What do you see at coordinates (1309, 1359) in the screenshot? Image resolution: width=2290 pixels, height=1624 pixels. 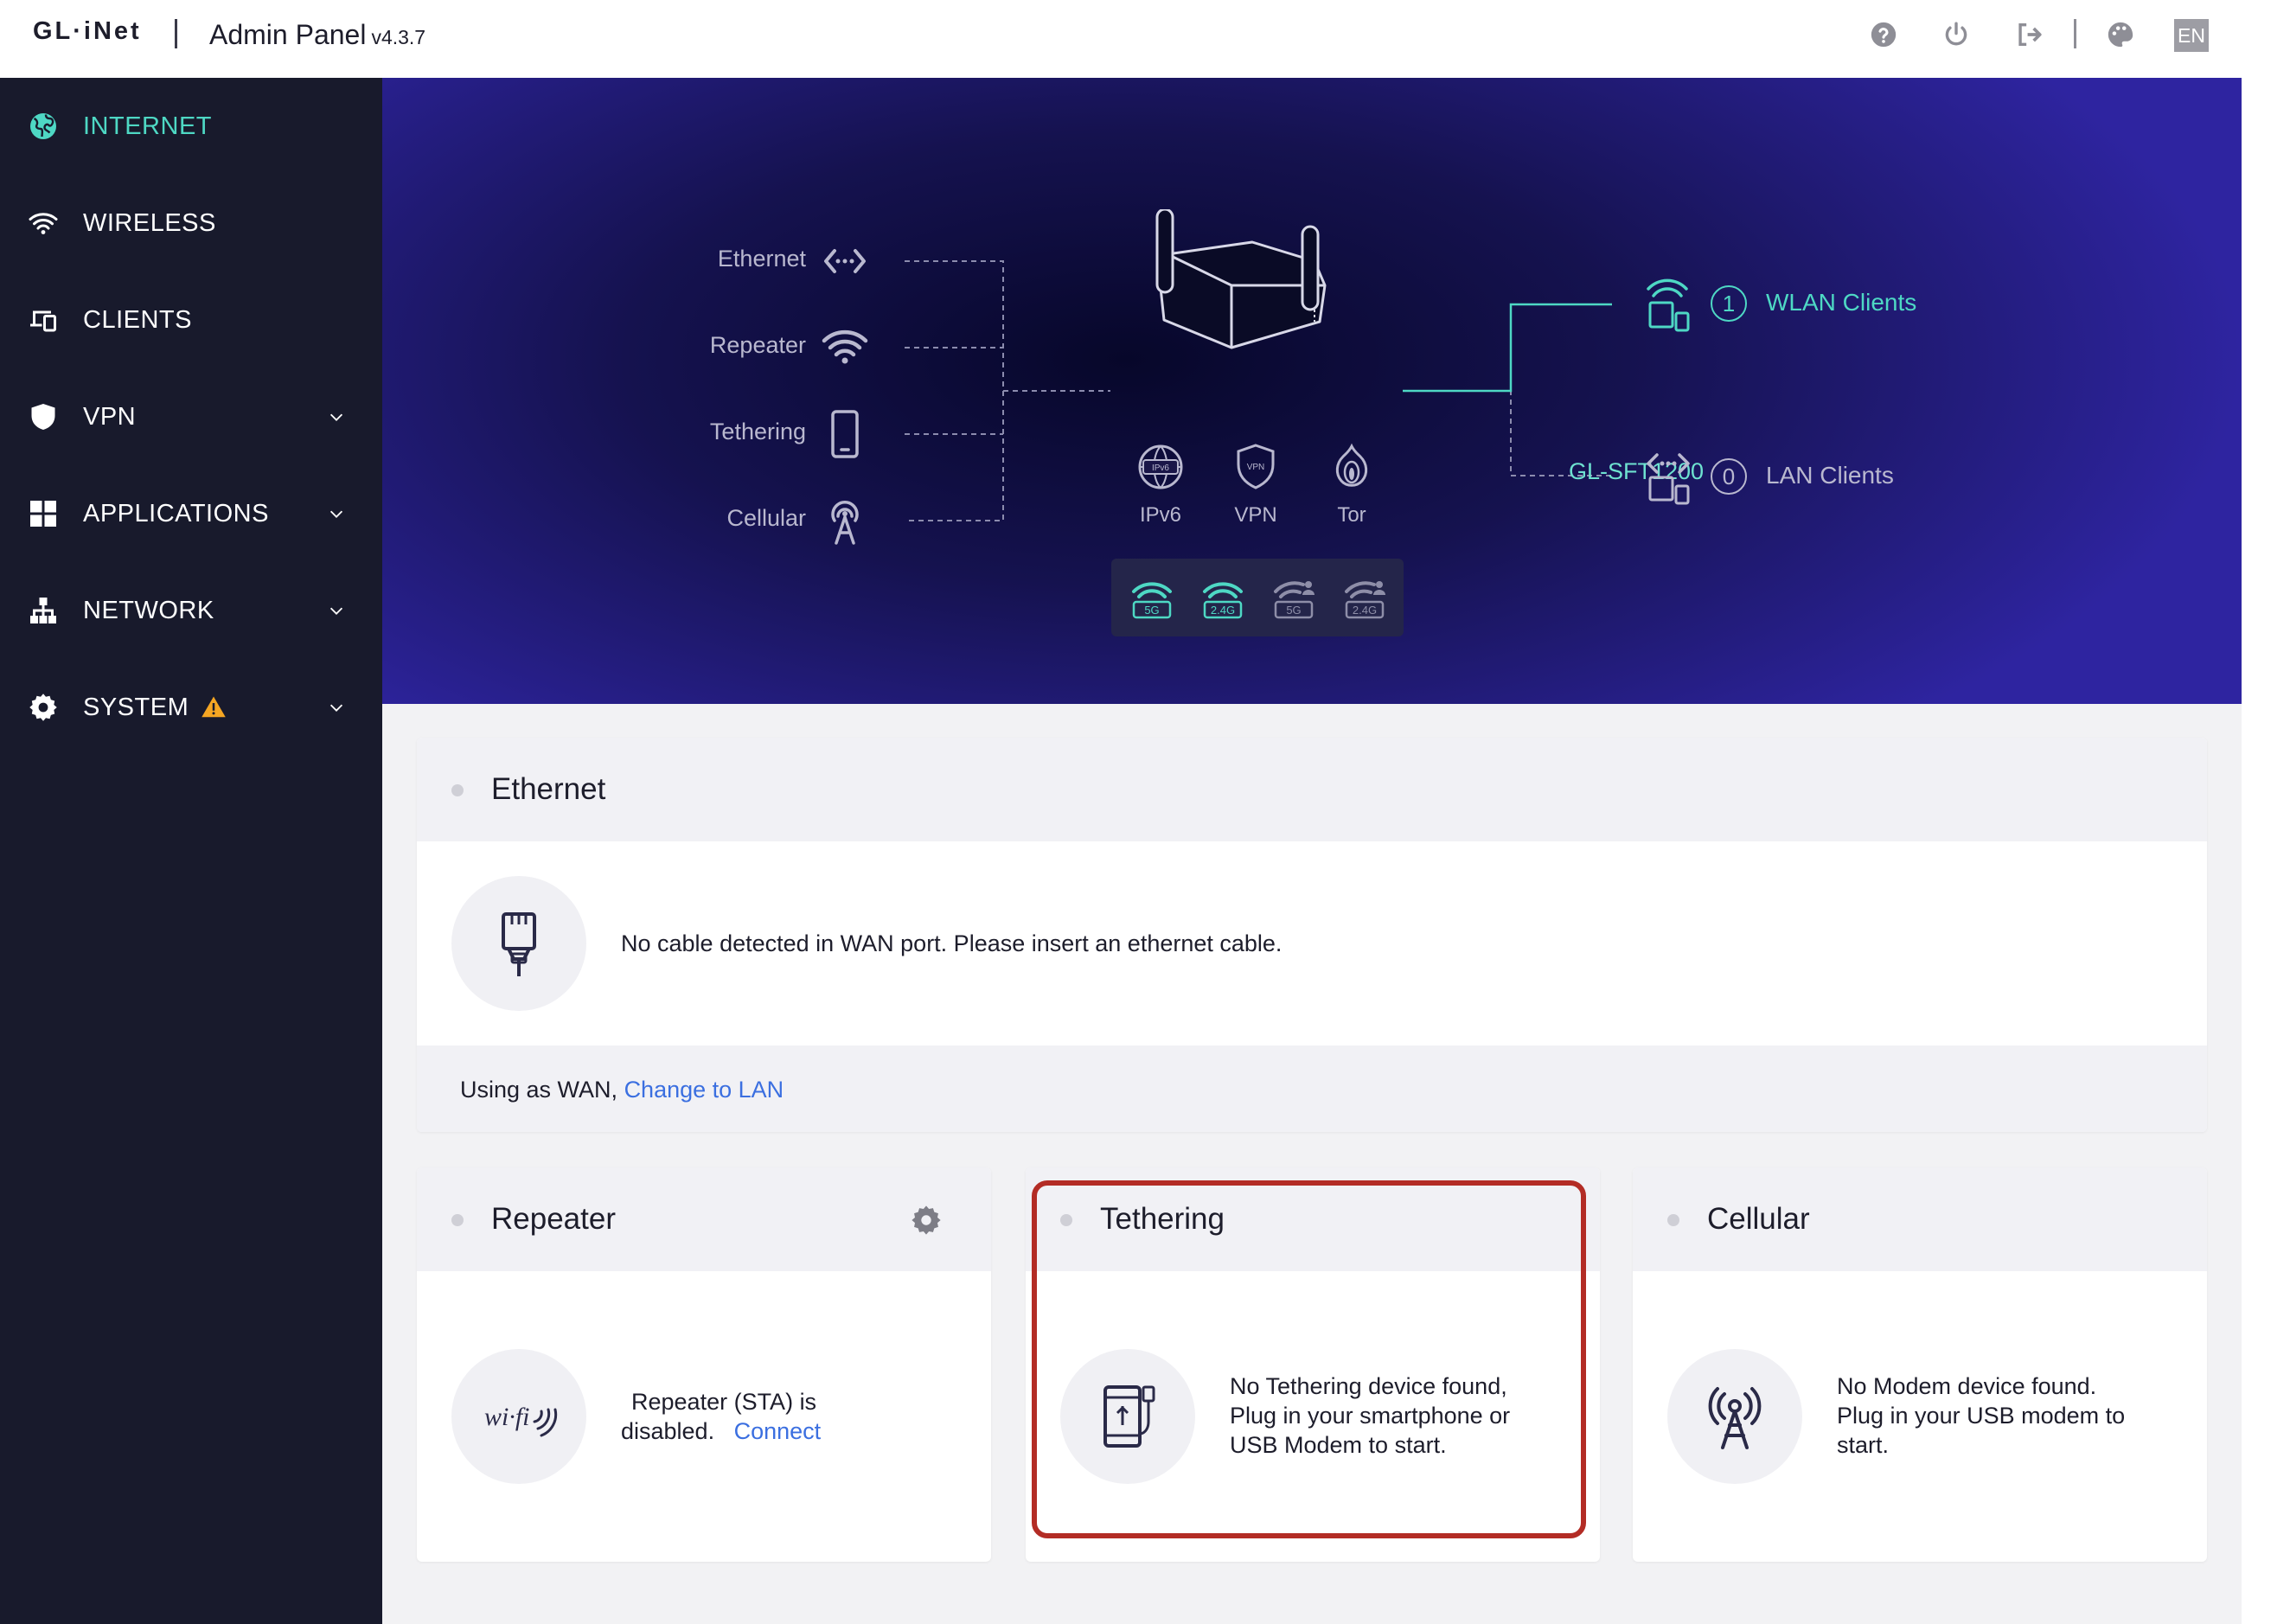 I see `tethering-highlight-outline` at bounding box center [1309, 1359].